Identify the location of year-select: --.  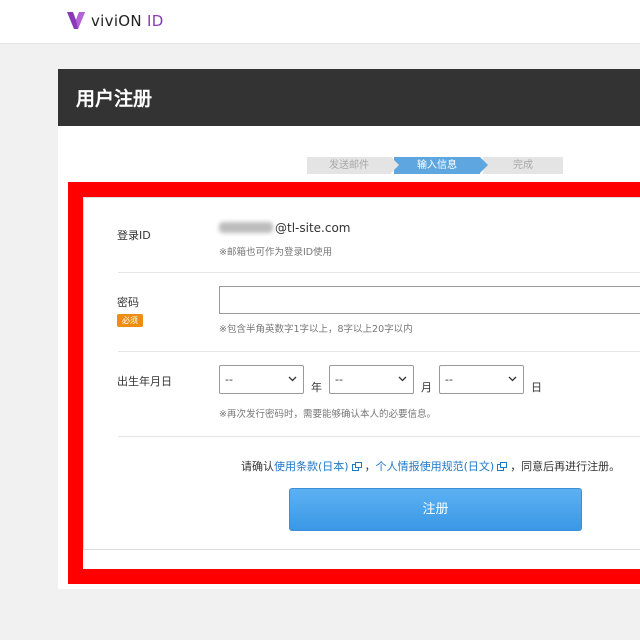
(261, 379).